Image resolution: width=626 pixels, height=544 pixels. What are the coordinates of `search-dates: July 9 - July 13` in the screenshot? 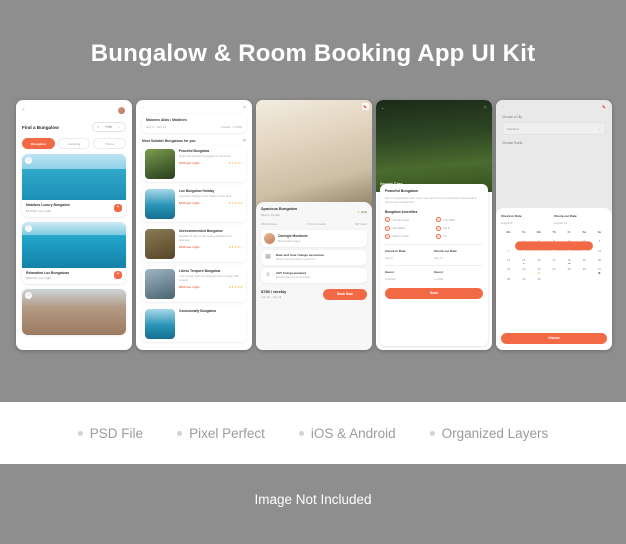 It's located at (156, 127).